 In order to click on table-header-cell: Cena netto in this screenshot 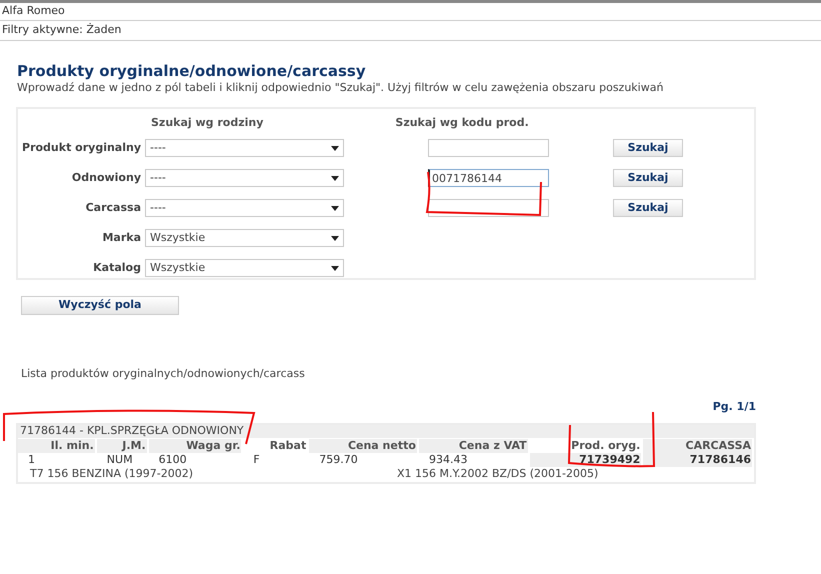, I will do `click(364, 445)`.